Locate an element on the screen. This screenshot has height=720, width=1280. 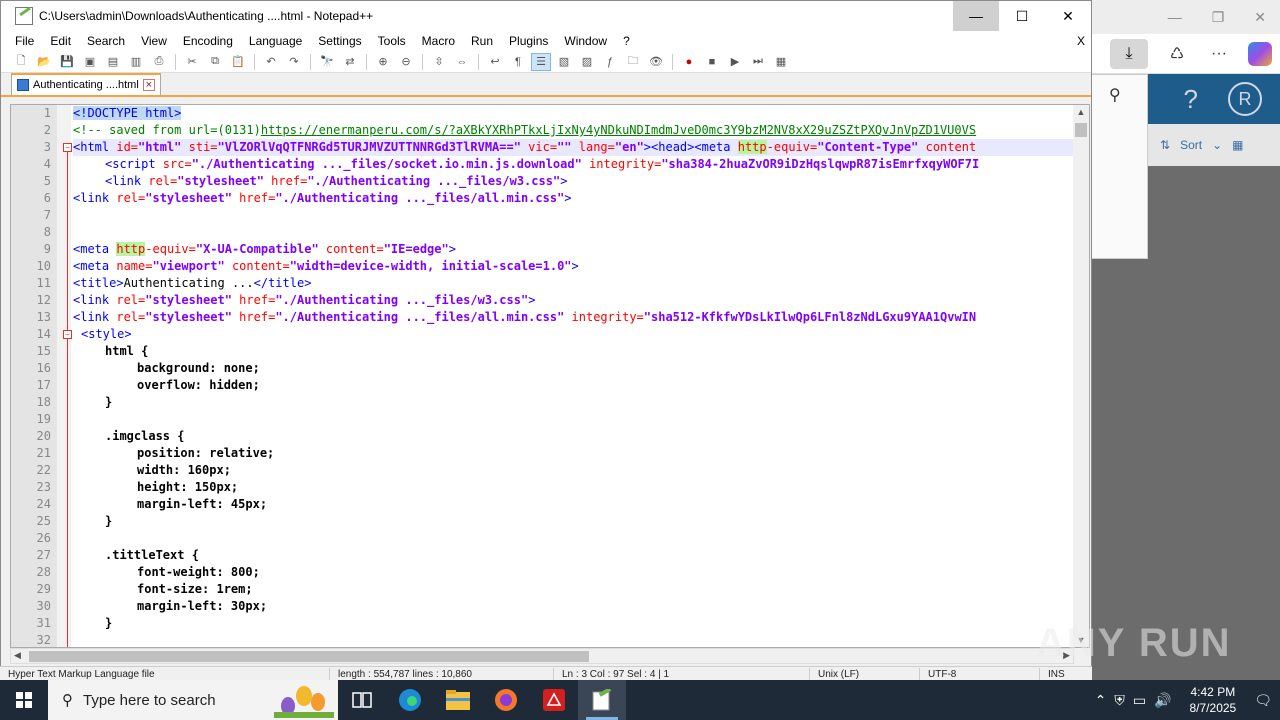
minimize-button: — is located at coordinates (976, 16).